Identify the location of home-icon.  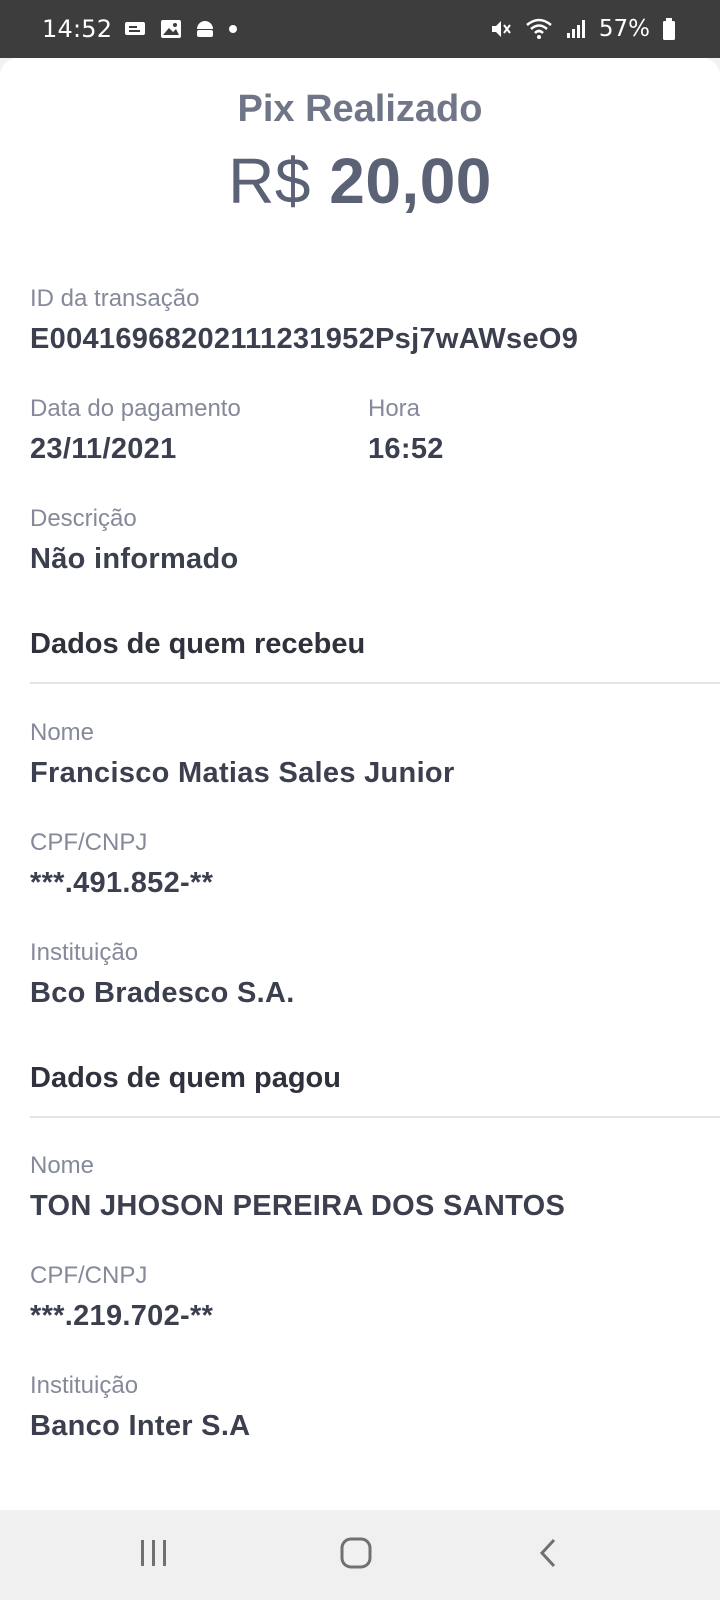
(356, 1555).